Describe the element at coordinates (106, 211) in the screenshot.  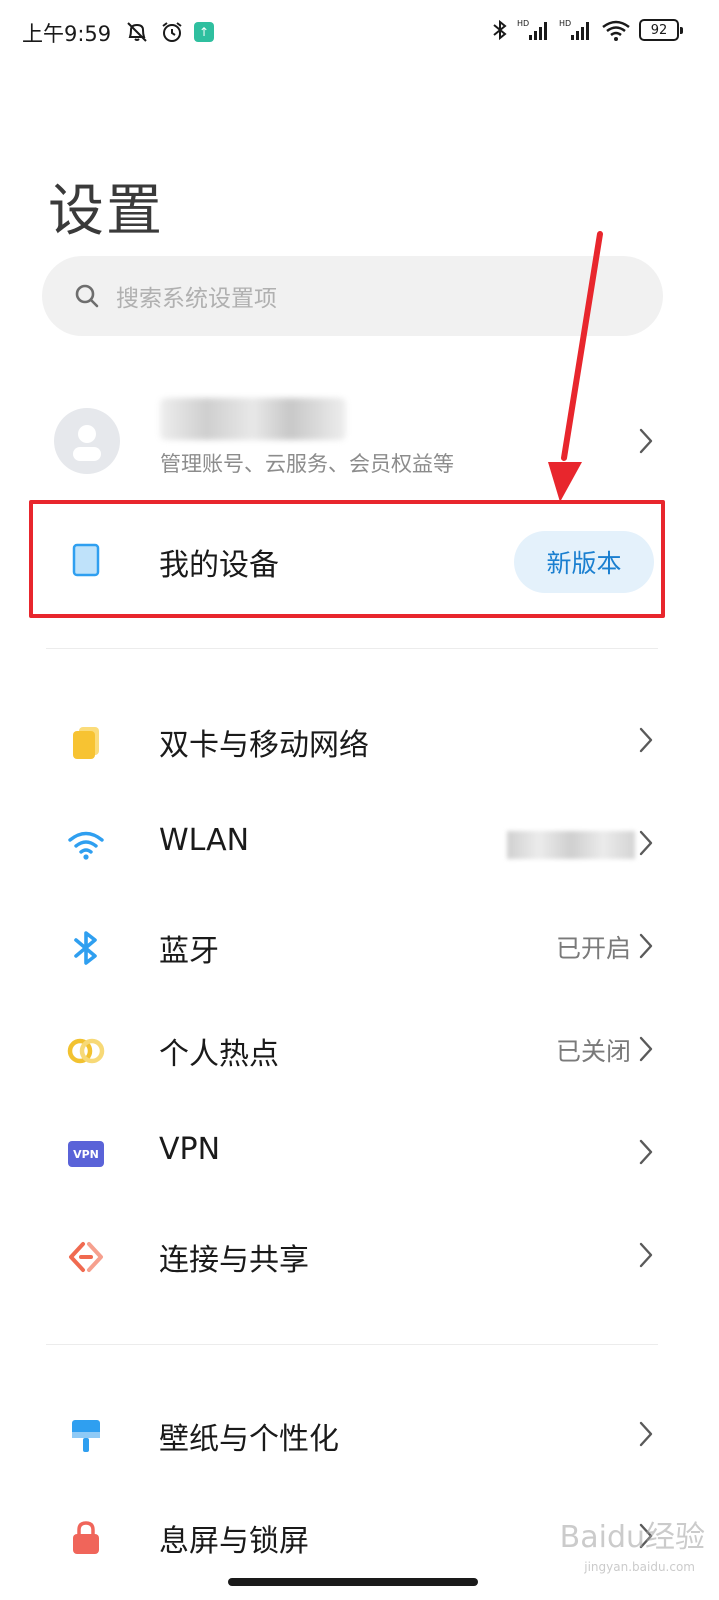
I see `page-title: 设置` at that location.